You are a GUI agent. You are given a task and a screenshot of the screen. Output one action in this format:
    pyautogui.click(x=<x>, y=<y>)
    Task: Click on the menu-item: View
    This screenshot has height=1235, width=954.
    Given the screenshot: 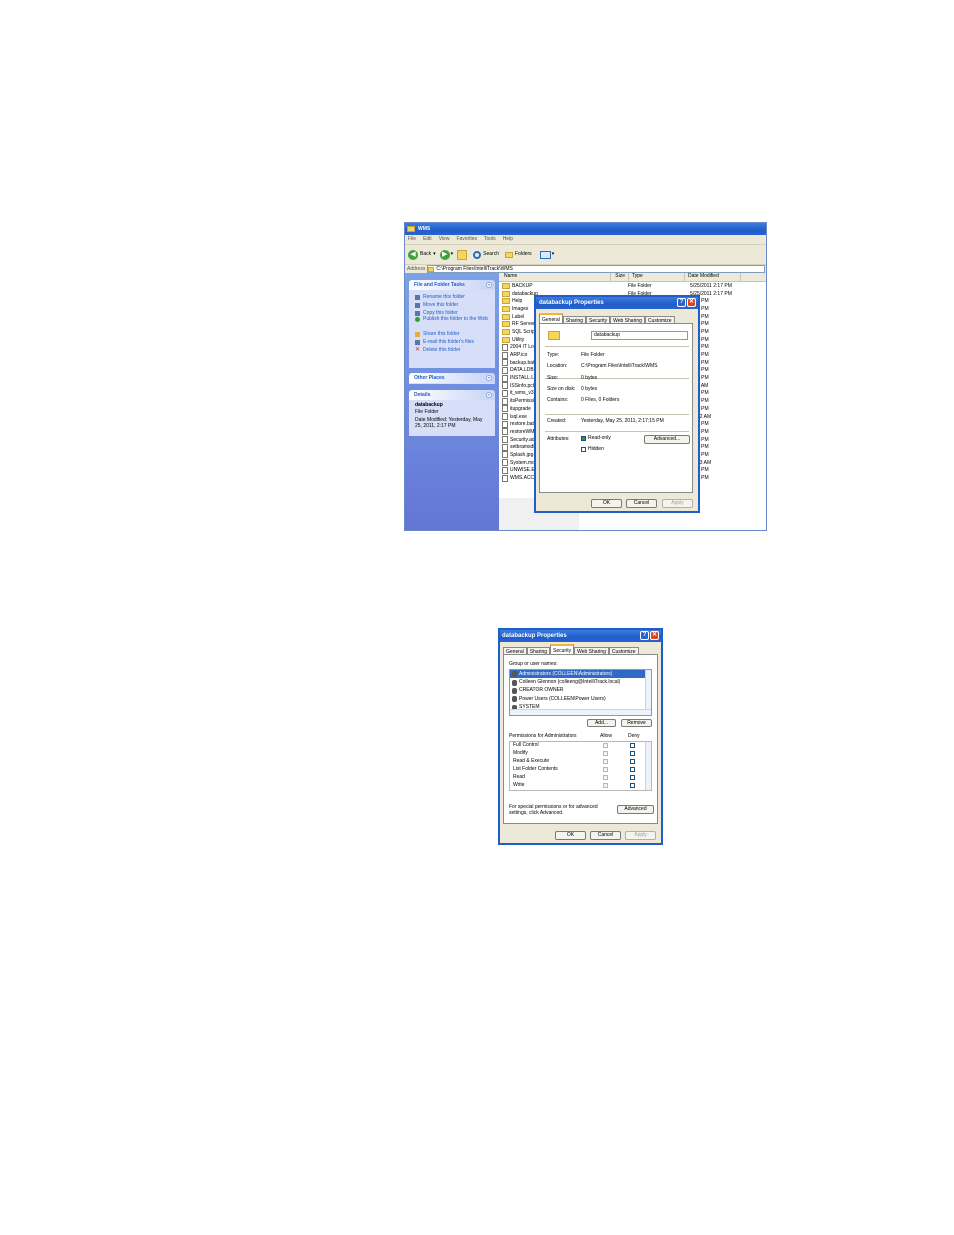 What is the action you would take?
    pyautogui.click(x=444, y=239)
    